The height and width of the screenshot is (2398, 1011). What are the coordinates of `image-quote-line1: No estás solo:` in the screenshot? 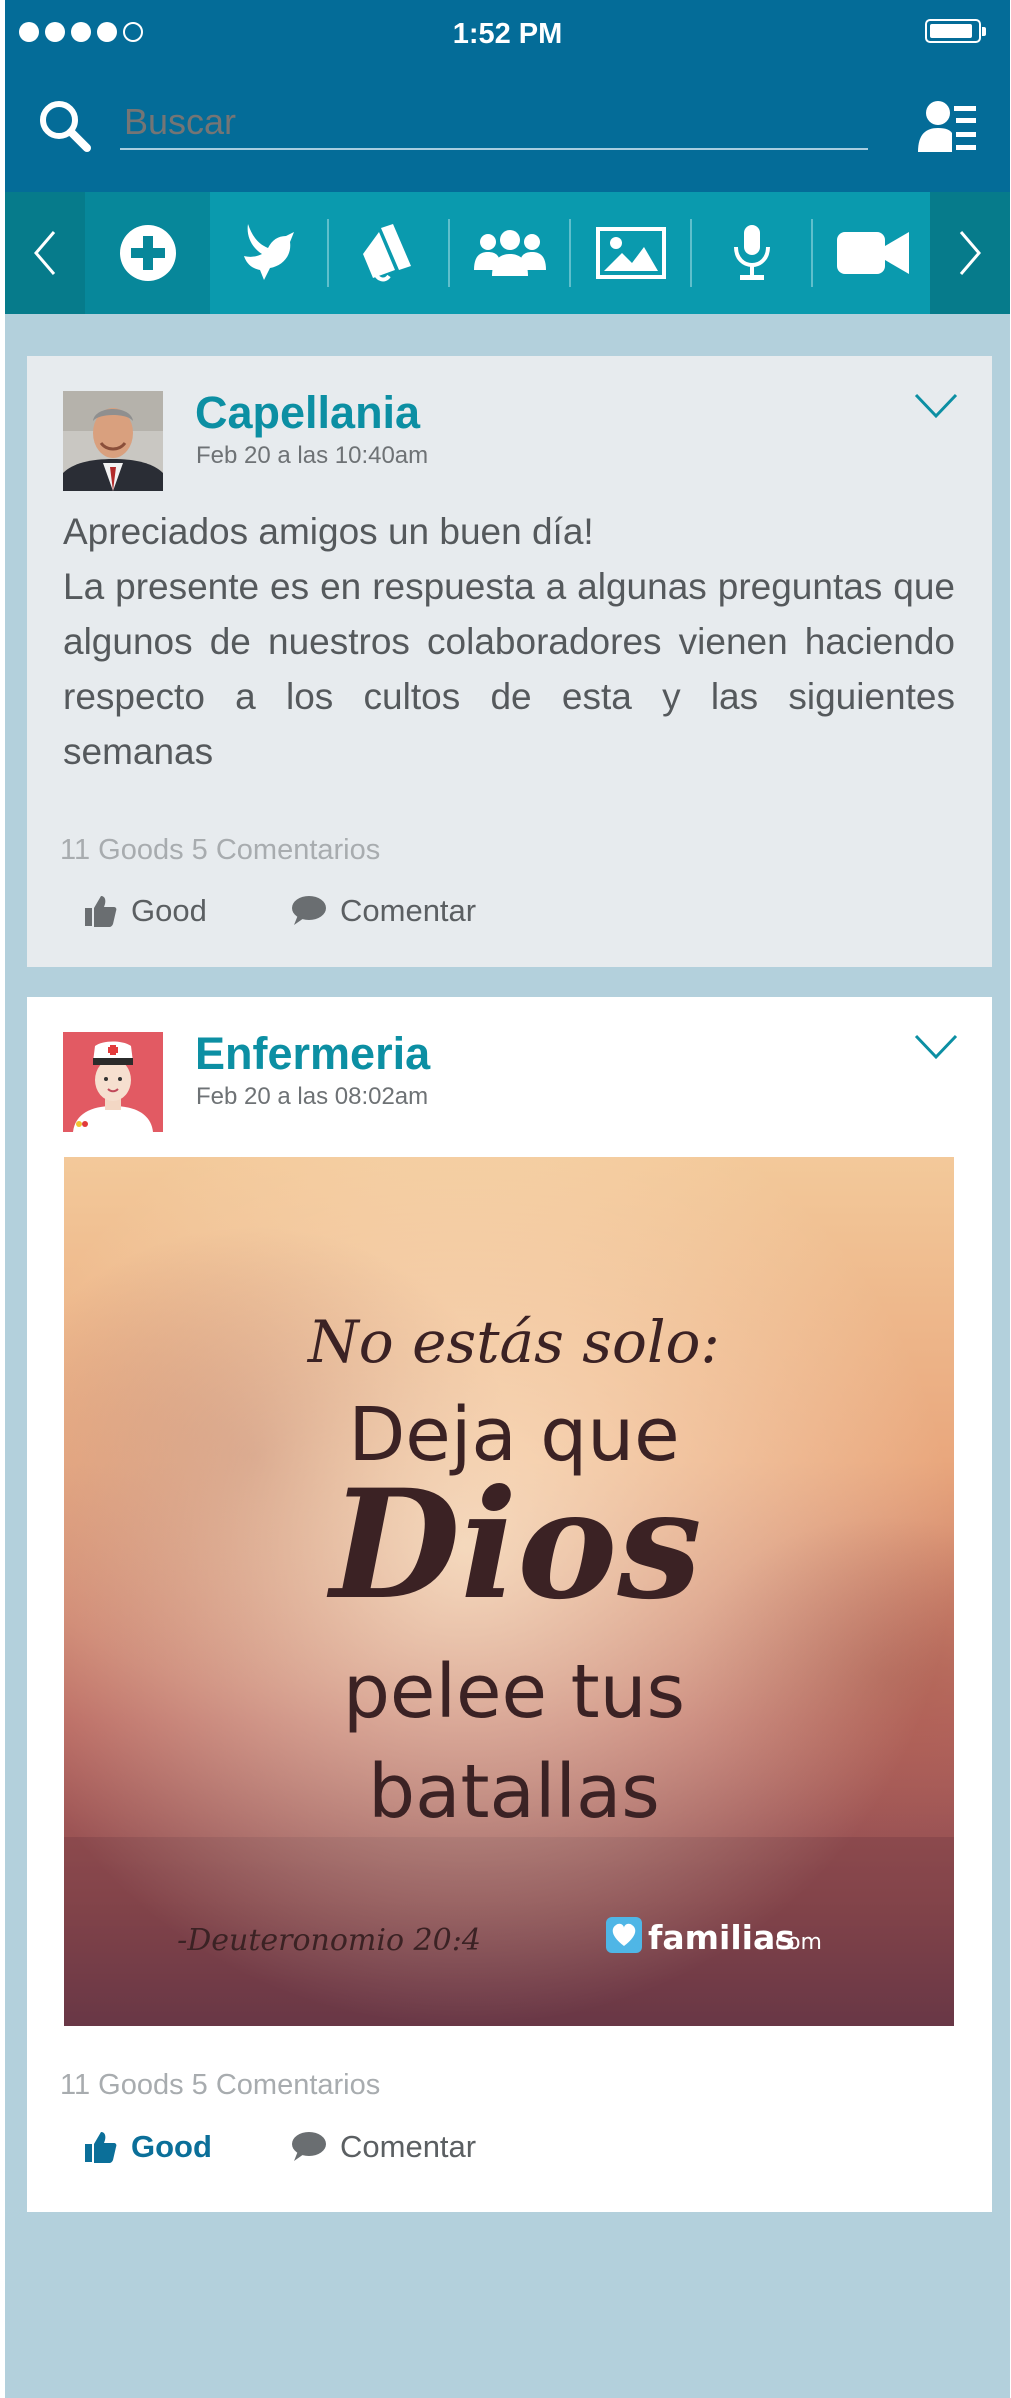 It's located at (513, 1342).